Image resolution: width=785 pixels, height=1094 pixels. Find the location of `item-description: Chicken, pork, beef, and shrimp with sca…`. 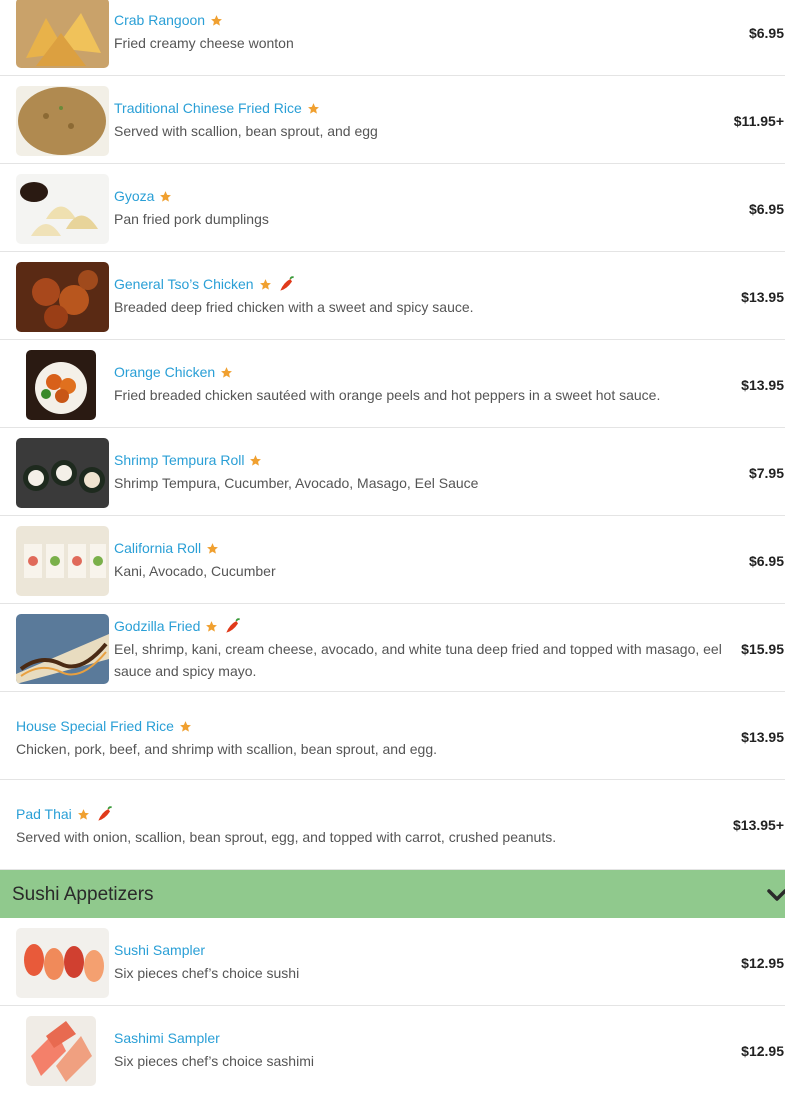

item-description: Chicken, pork, beef, and shrimp with sca… is located at coordinates (227, 749).